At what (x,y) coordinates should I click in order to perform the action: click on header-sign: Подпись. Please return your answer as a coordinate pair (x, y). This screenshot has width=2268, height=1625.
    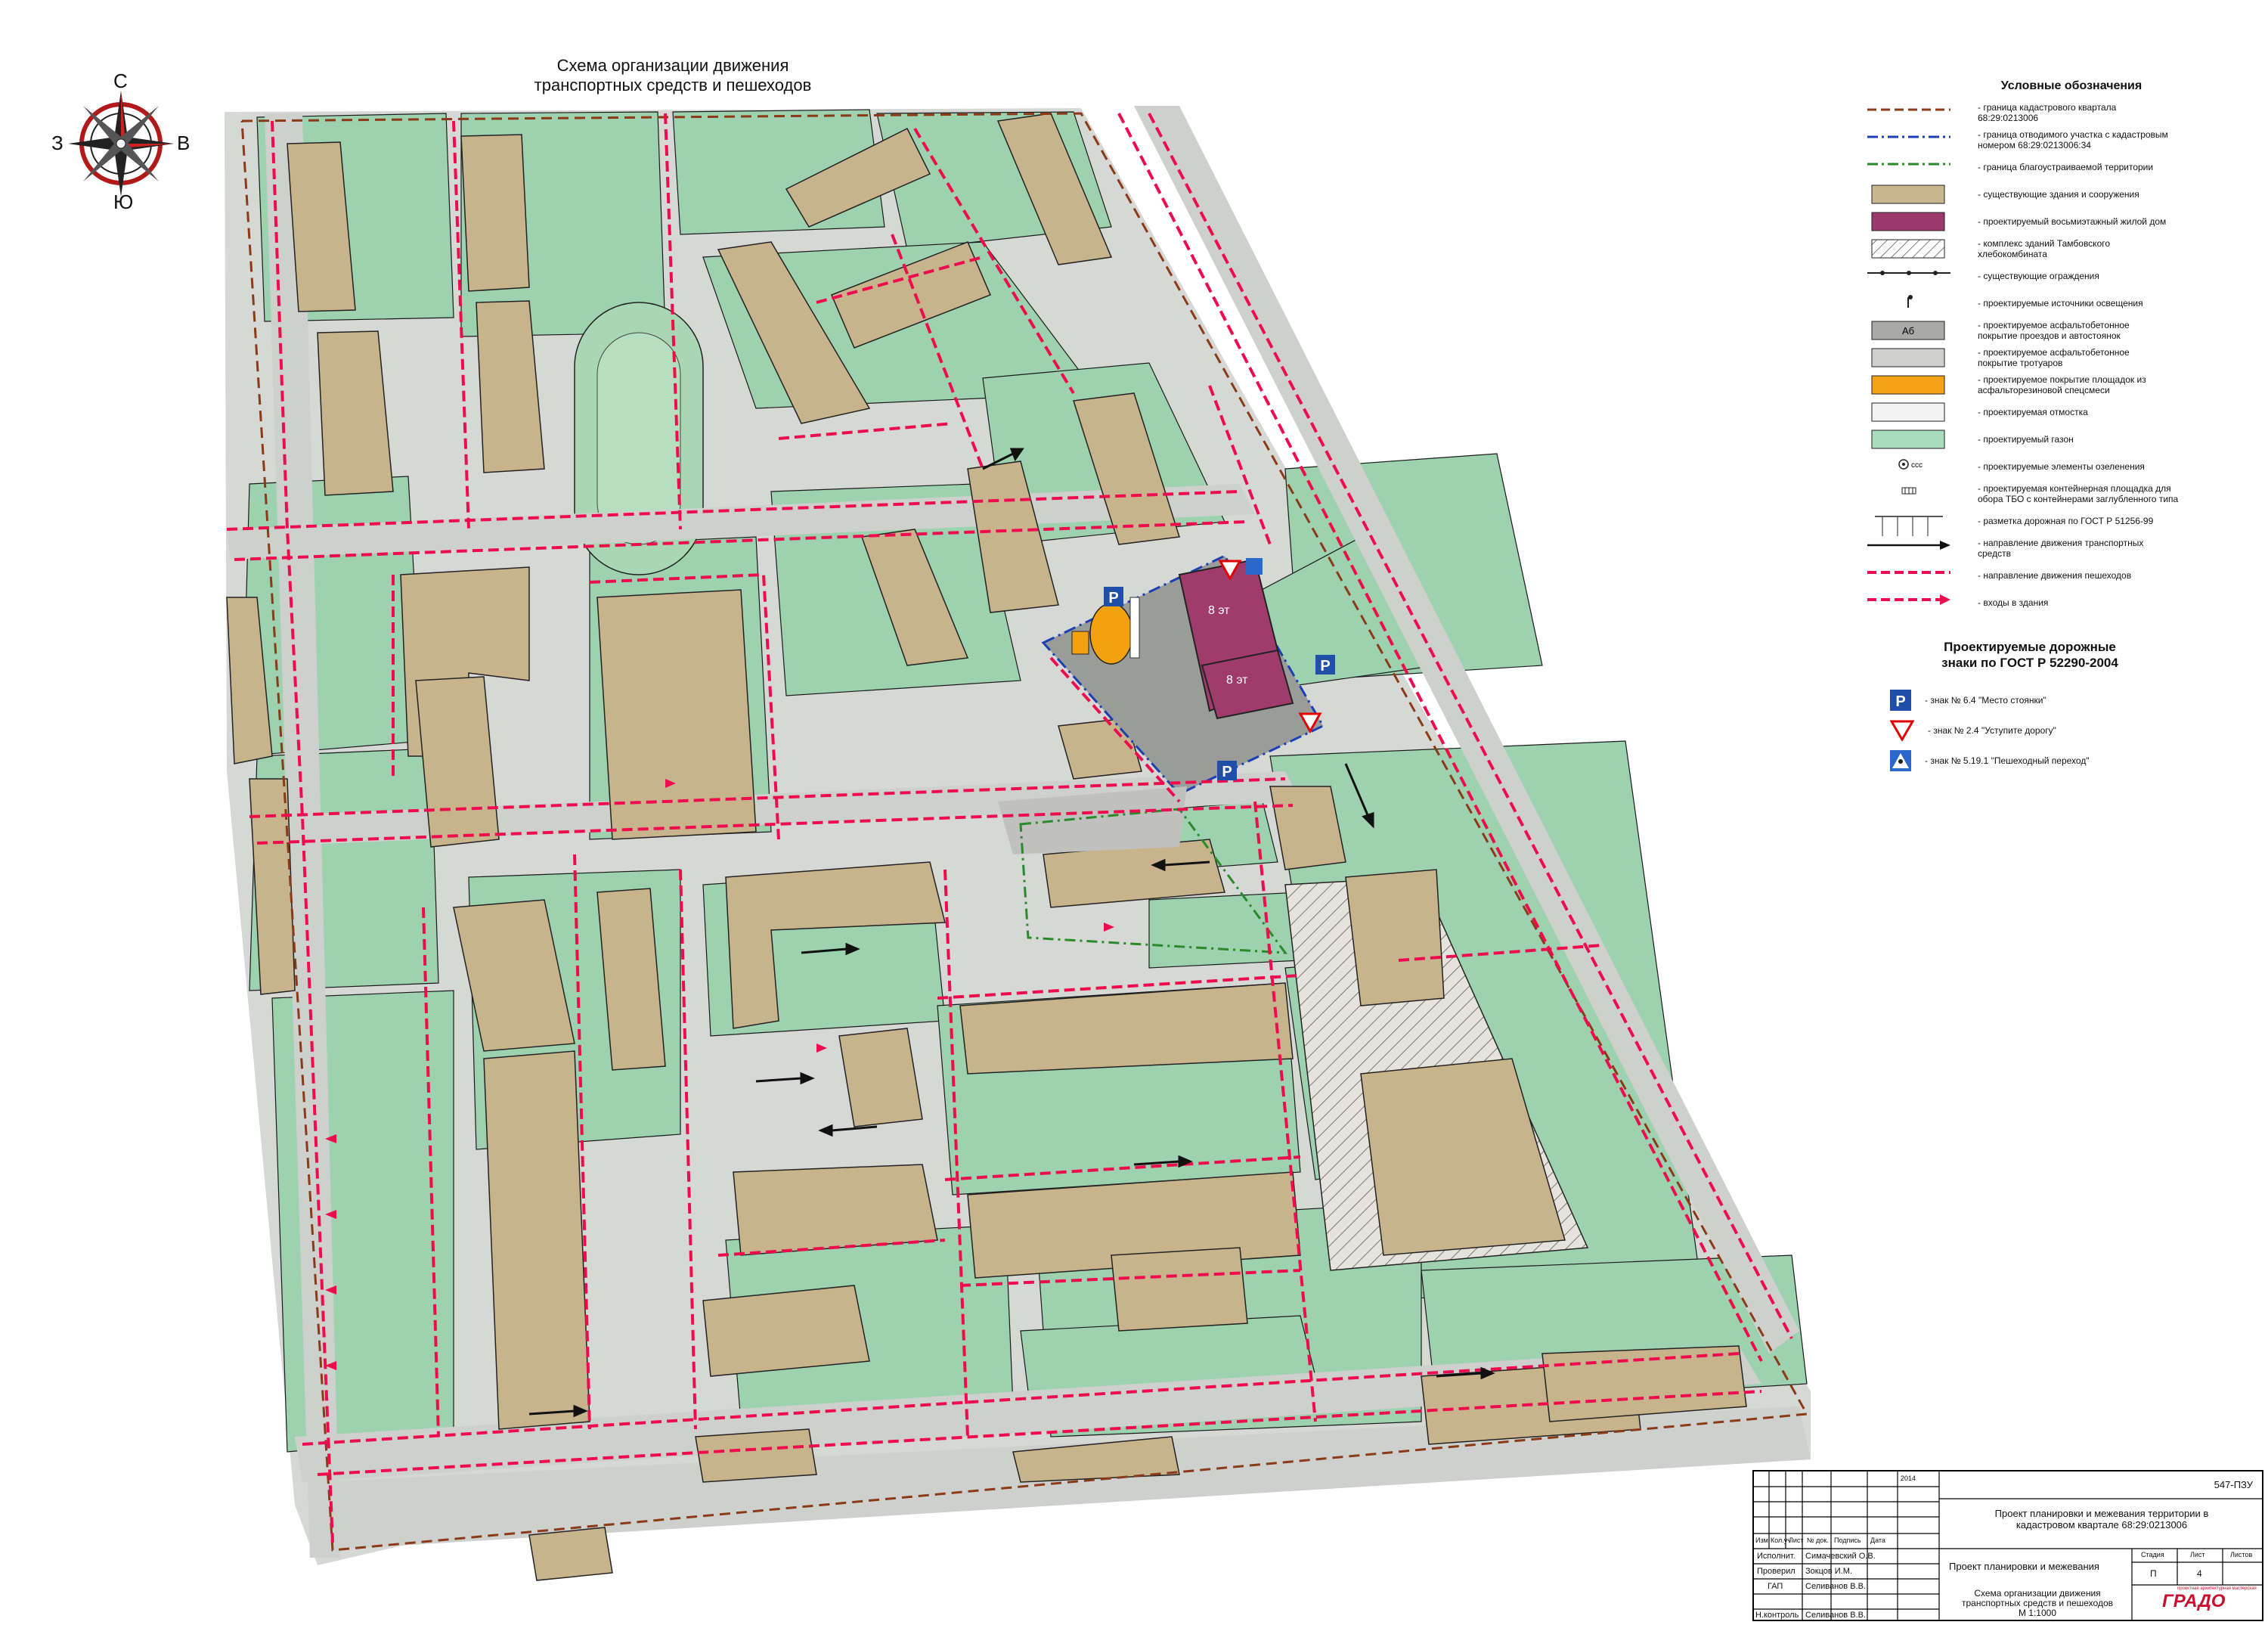
    Looking at the image, I should click on (1847, 1540).